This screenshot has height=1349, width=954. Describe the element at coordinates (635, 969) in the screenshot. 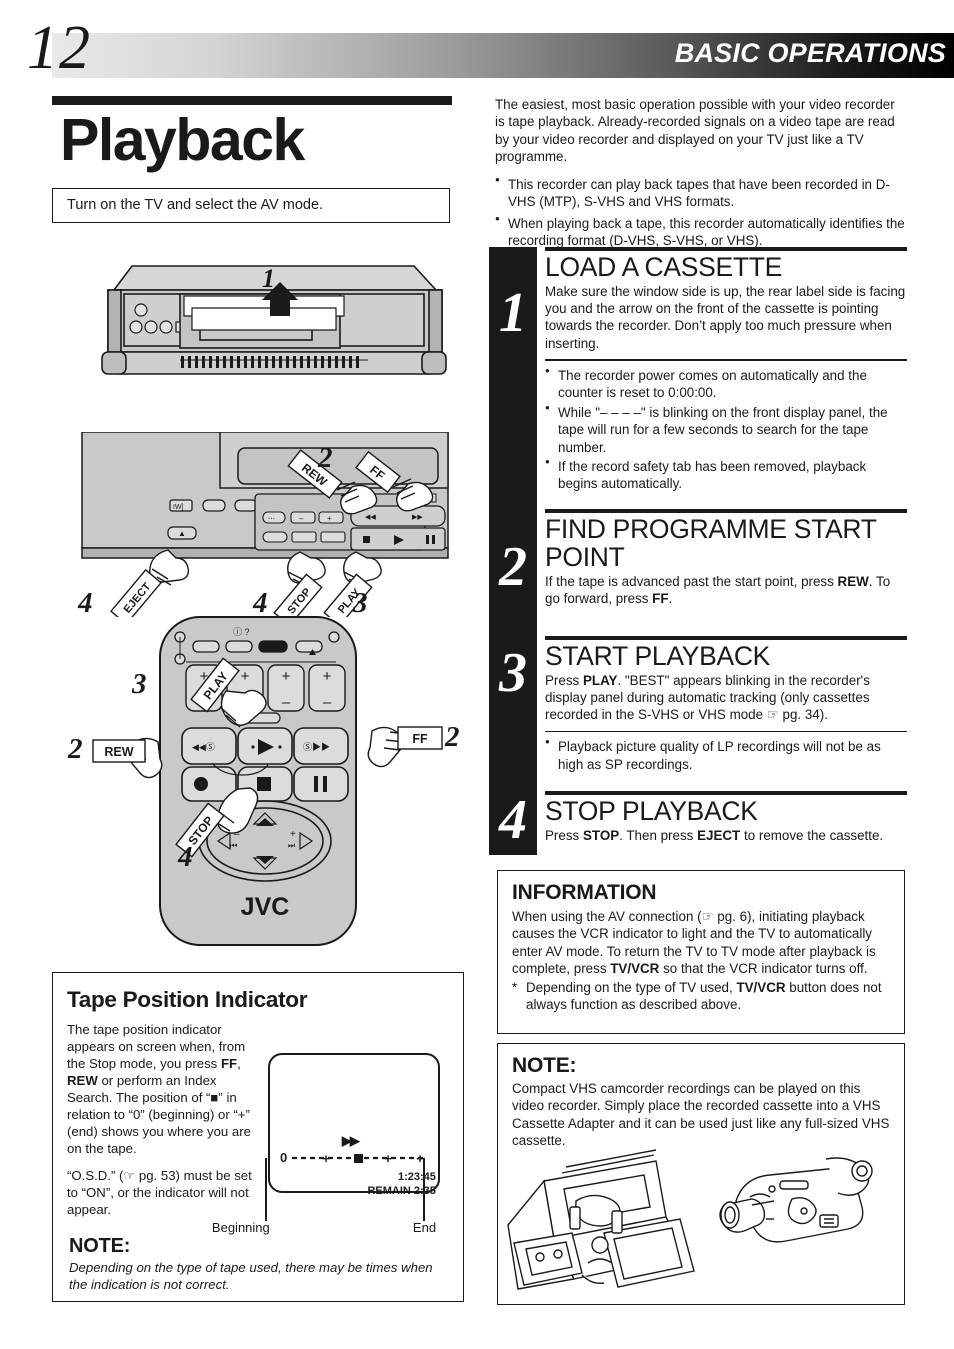

I see `info-tvvcr: TV/VCR` at that location.